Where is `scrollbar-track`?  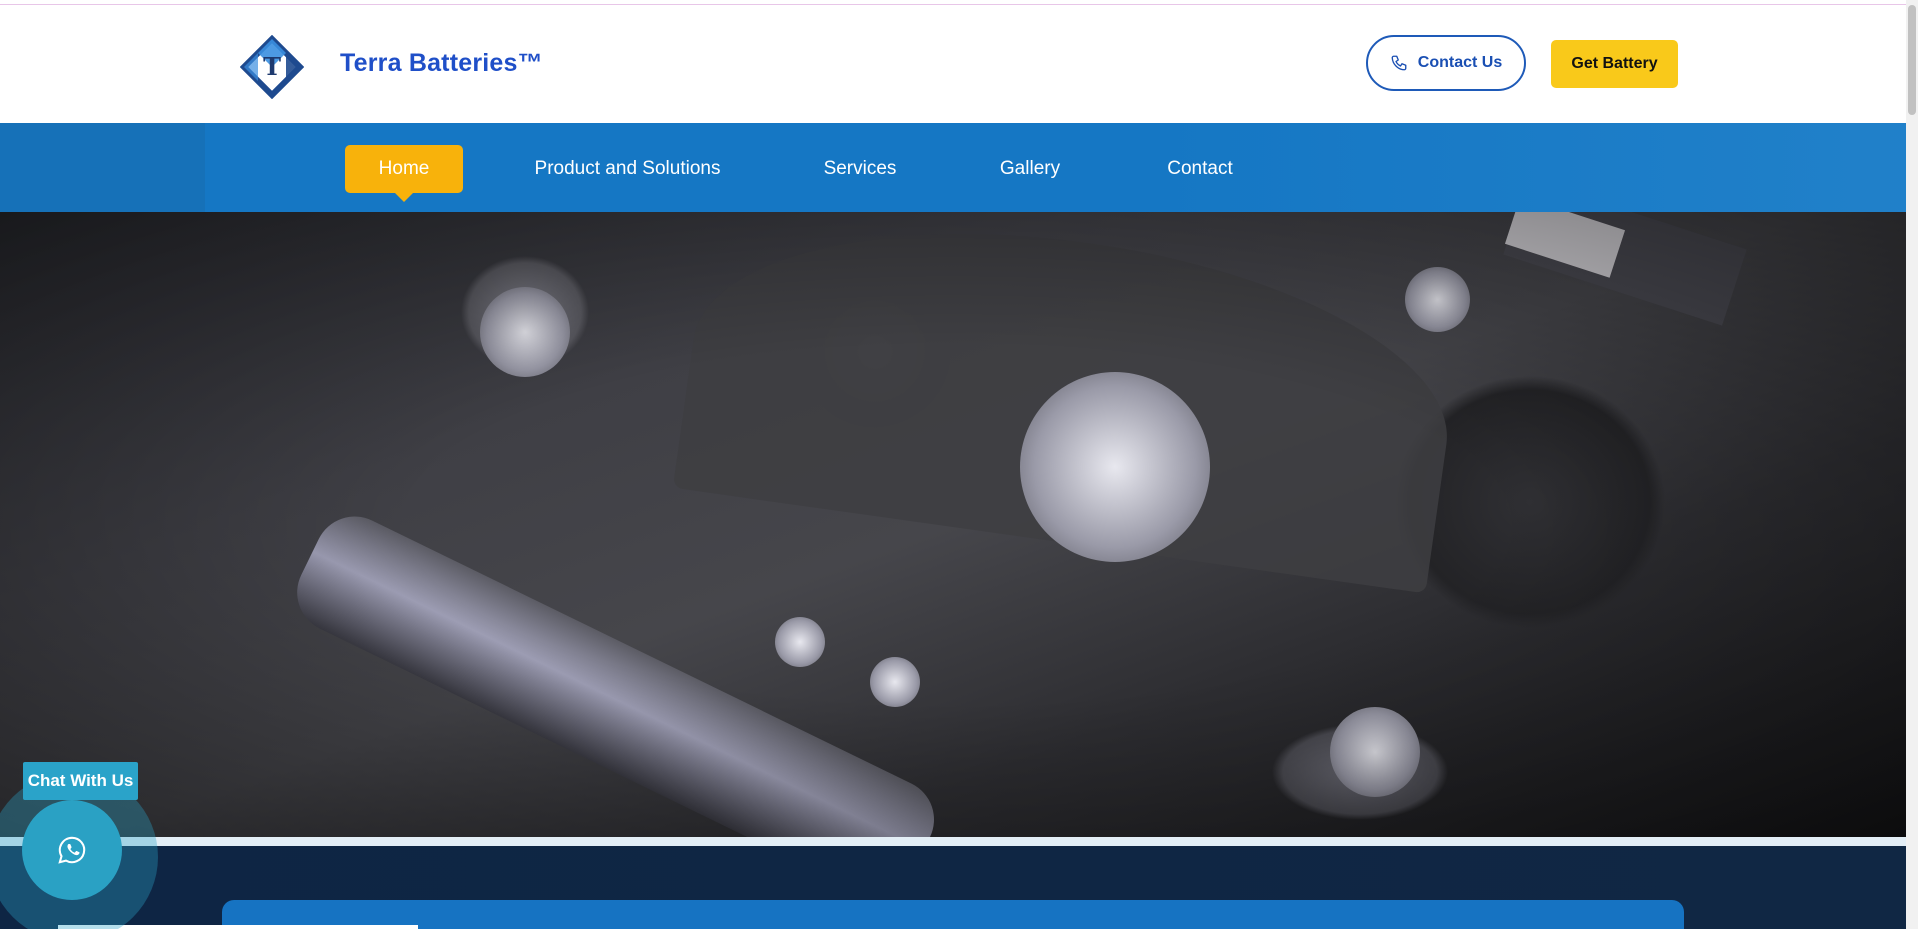
scrollbar-track is located at coordinates (1912, 464).